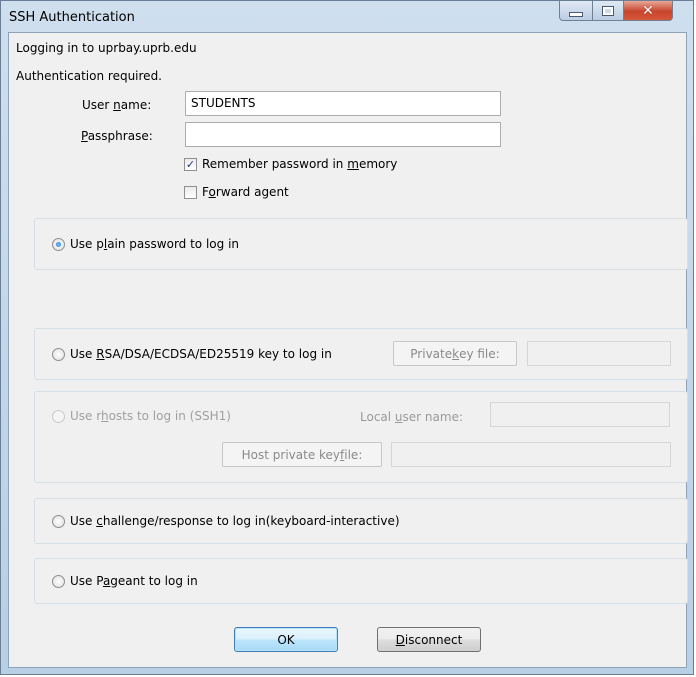 The height and width of the screenshot is (677, 696). Describe the element at coordinates (190, 164) in the screenshot. I see `checkbox-checked-icon: ✓` at that location.